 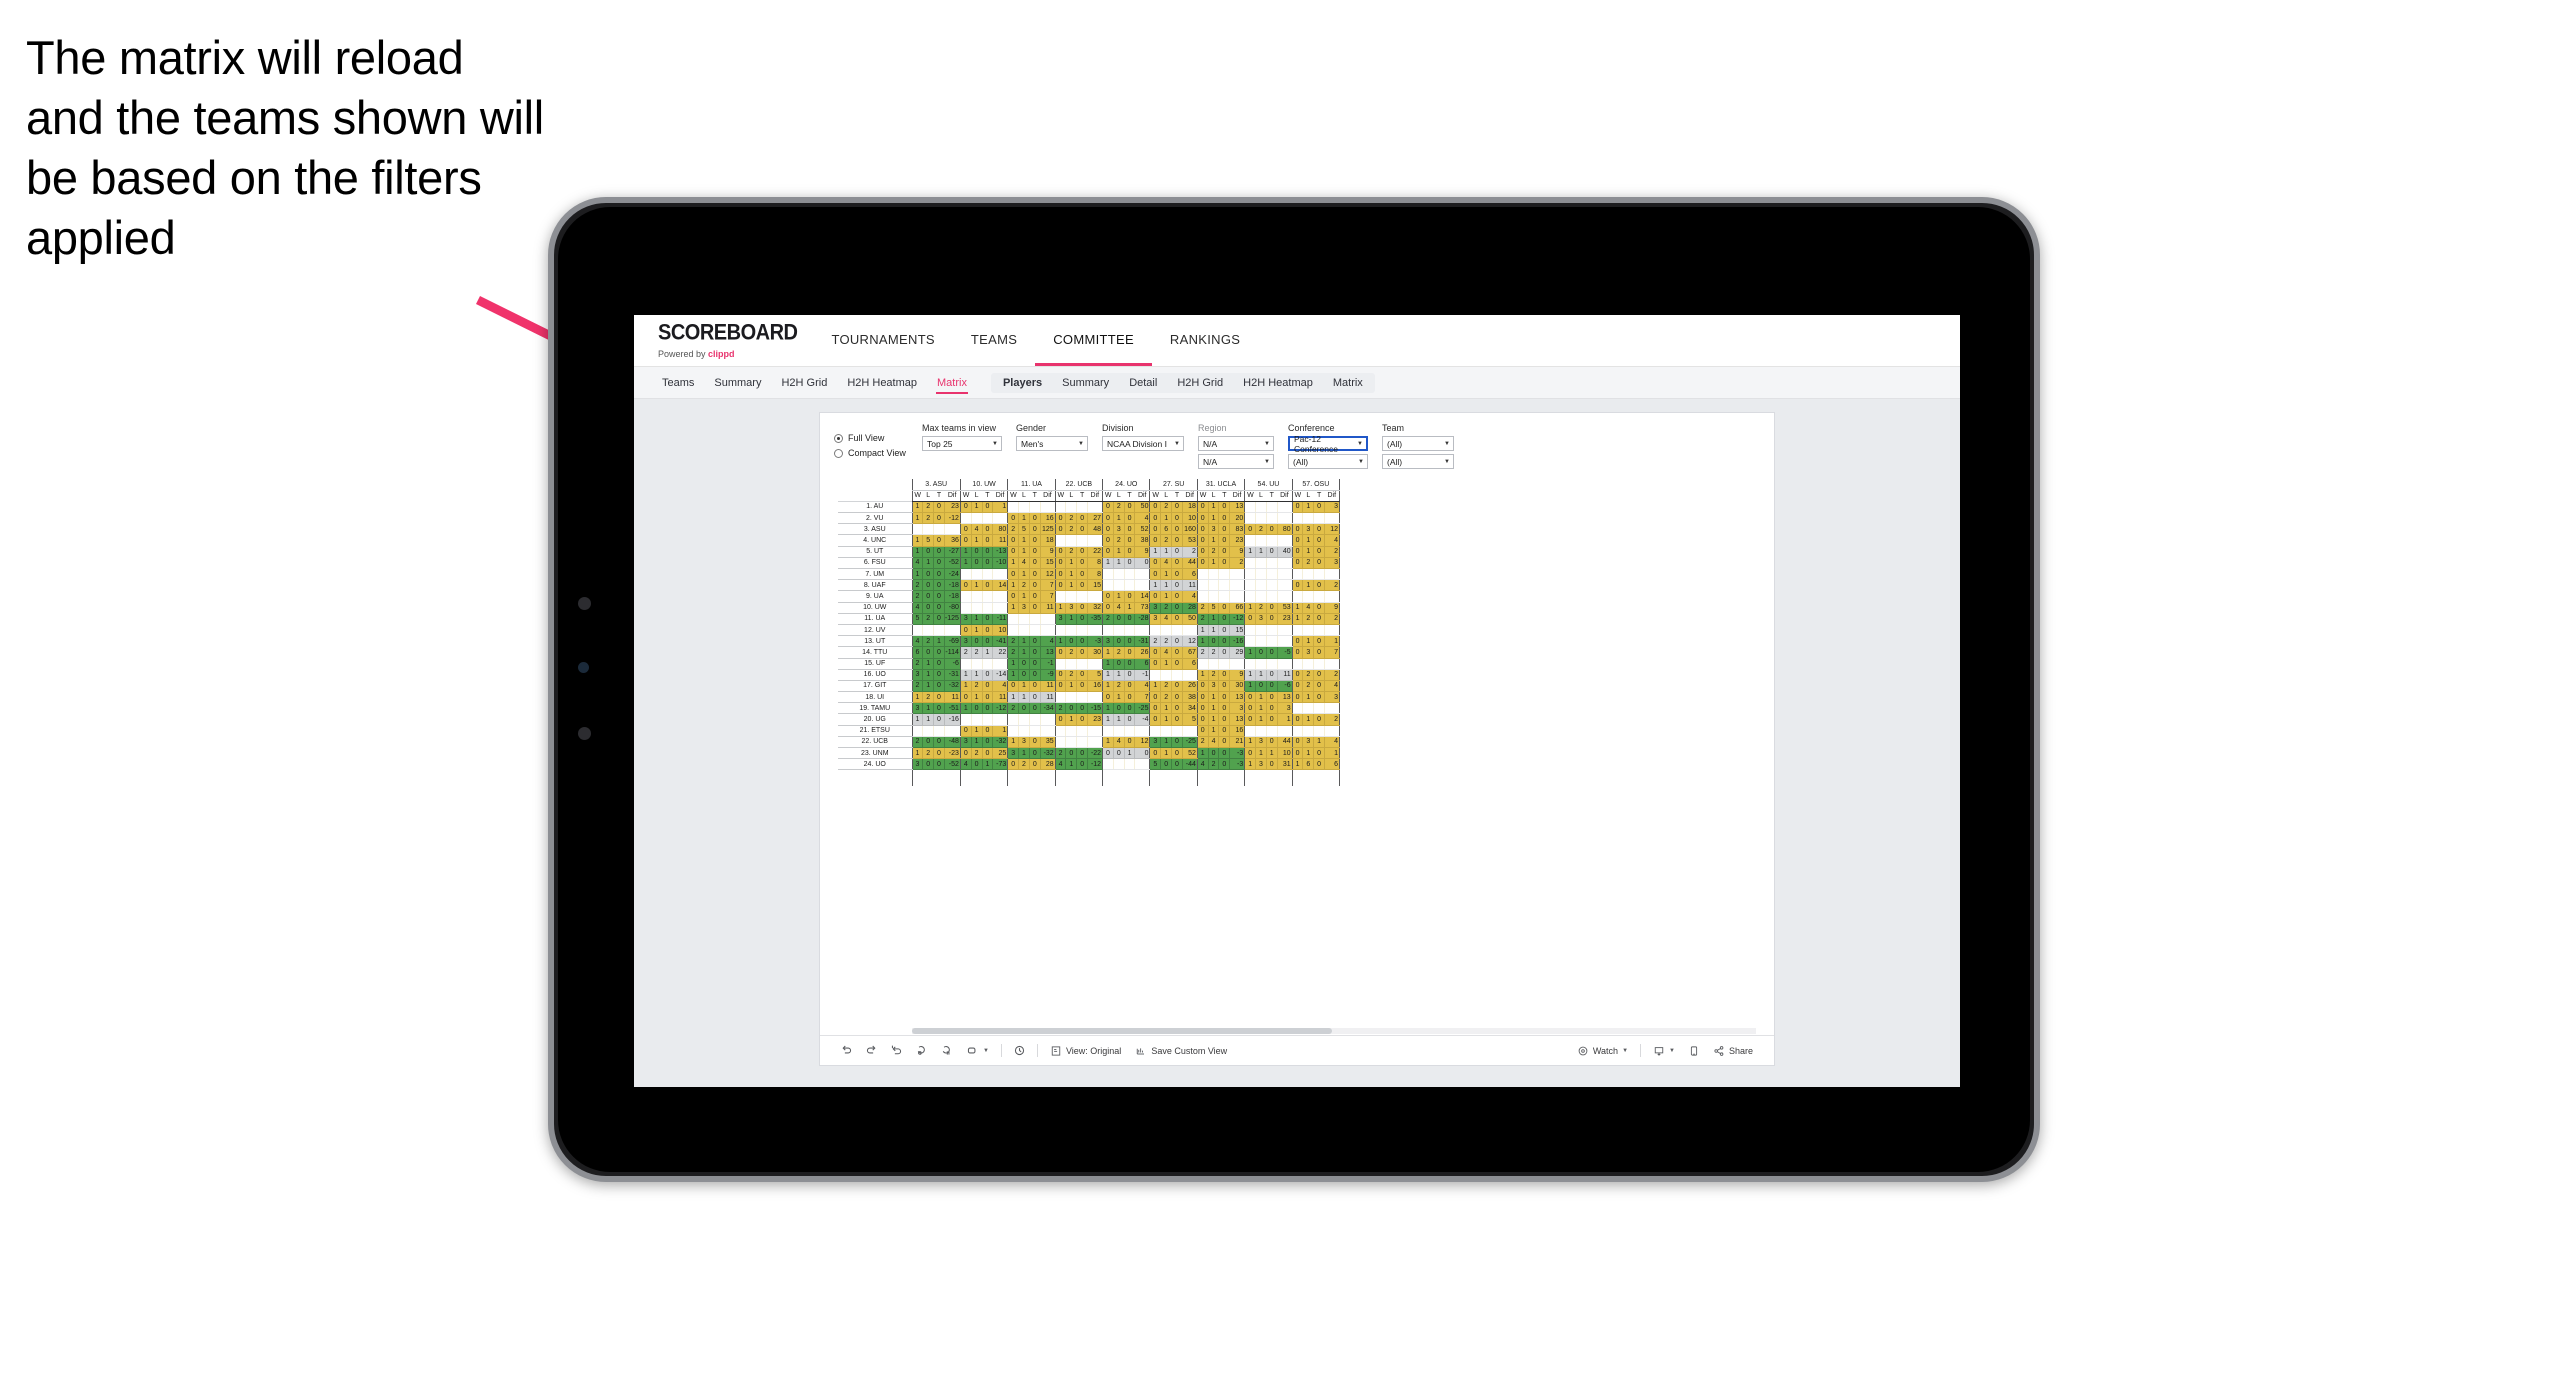 I want to click on matrix-cell: 5, so click(x=1213, y=607).